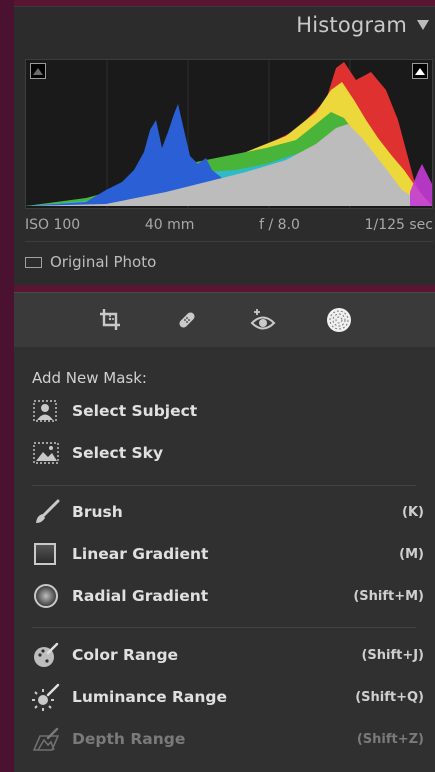 The image size is (435, 772). Describe the element at coordinates (224, 25) in the screenshot. I see `histogram-header: Histogram` at that location.